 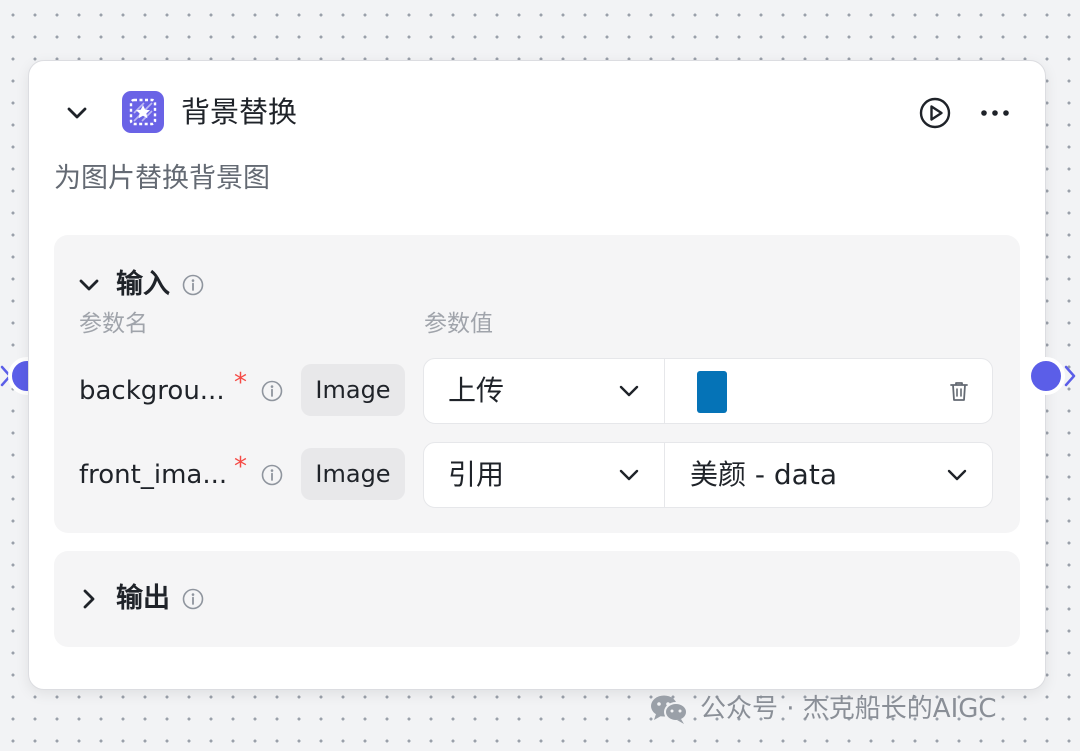 I want to click on reference-select: 美颜 - data, so click(x=763, y=475).